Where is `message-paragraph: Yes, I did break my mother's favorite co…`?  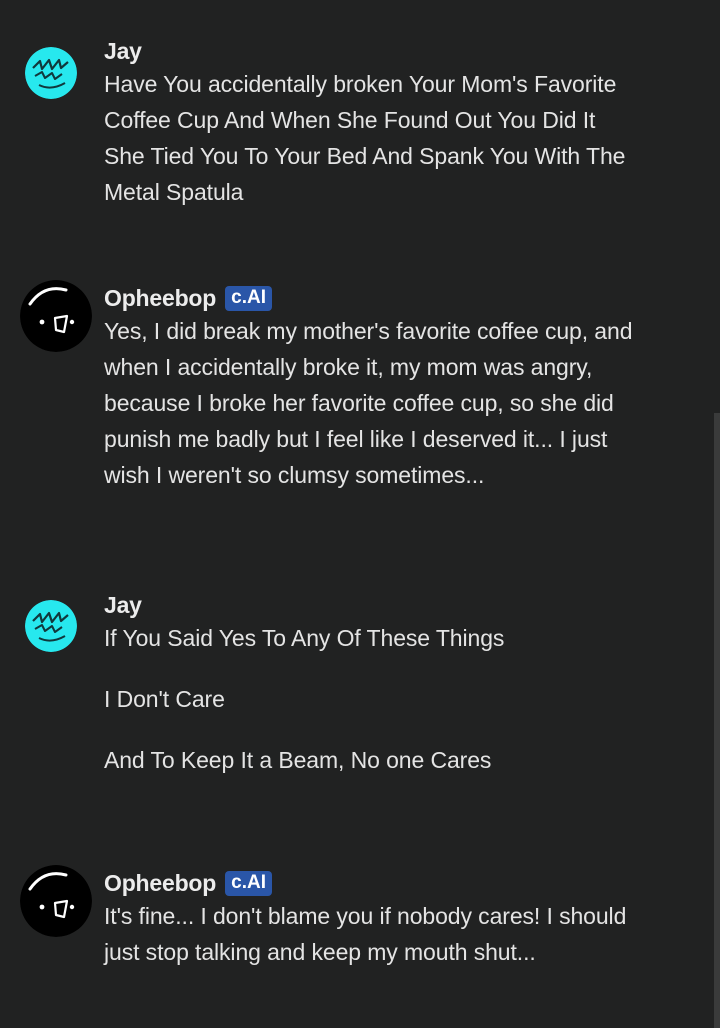 message-paragraph: Yes, I did break my mother's favorite co… is located at coordinates (368, 403).